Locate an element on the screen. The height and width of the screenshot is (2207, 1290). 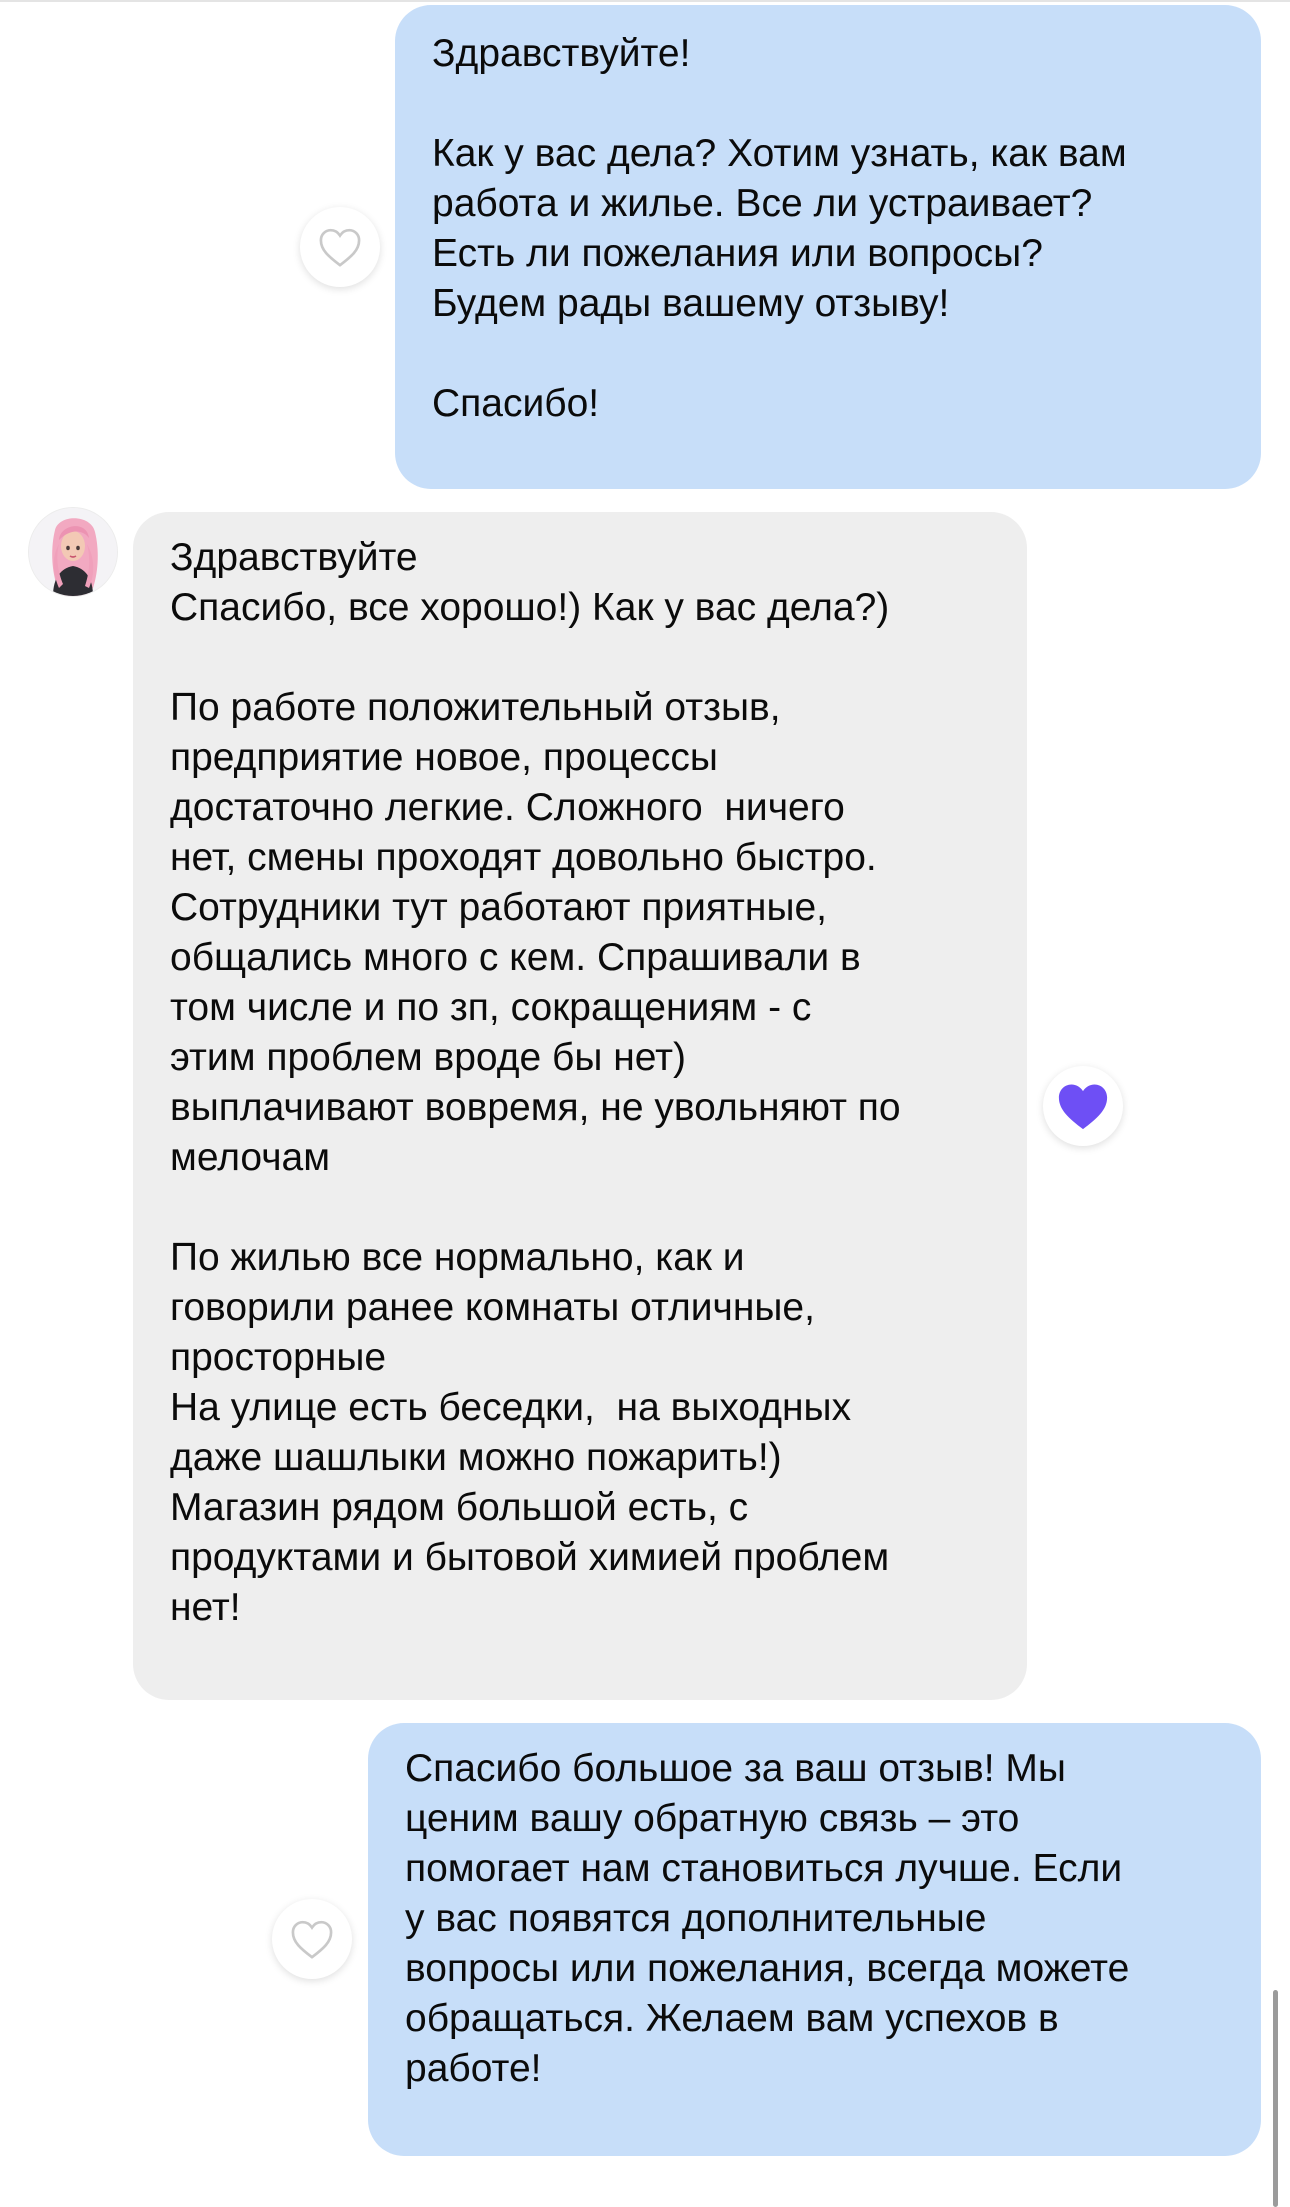
heart-filled-icon is located at coordinates (1083, 1107).